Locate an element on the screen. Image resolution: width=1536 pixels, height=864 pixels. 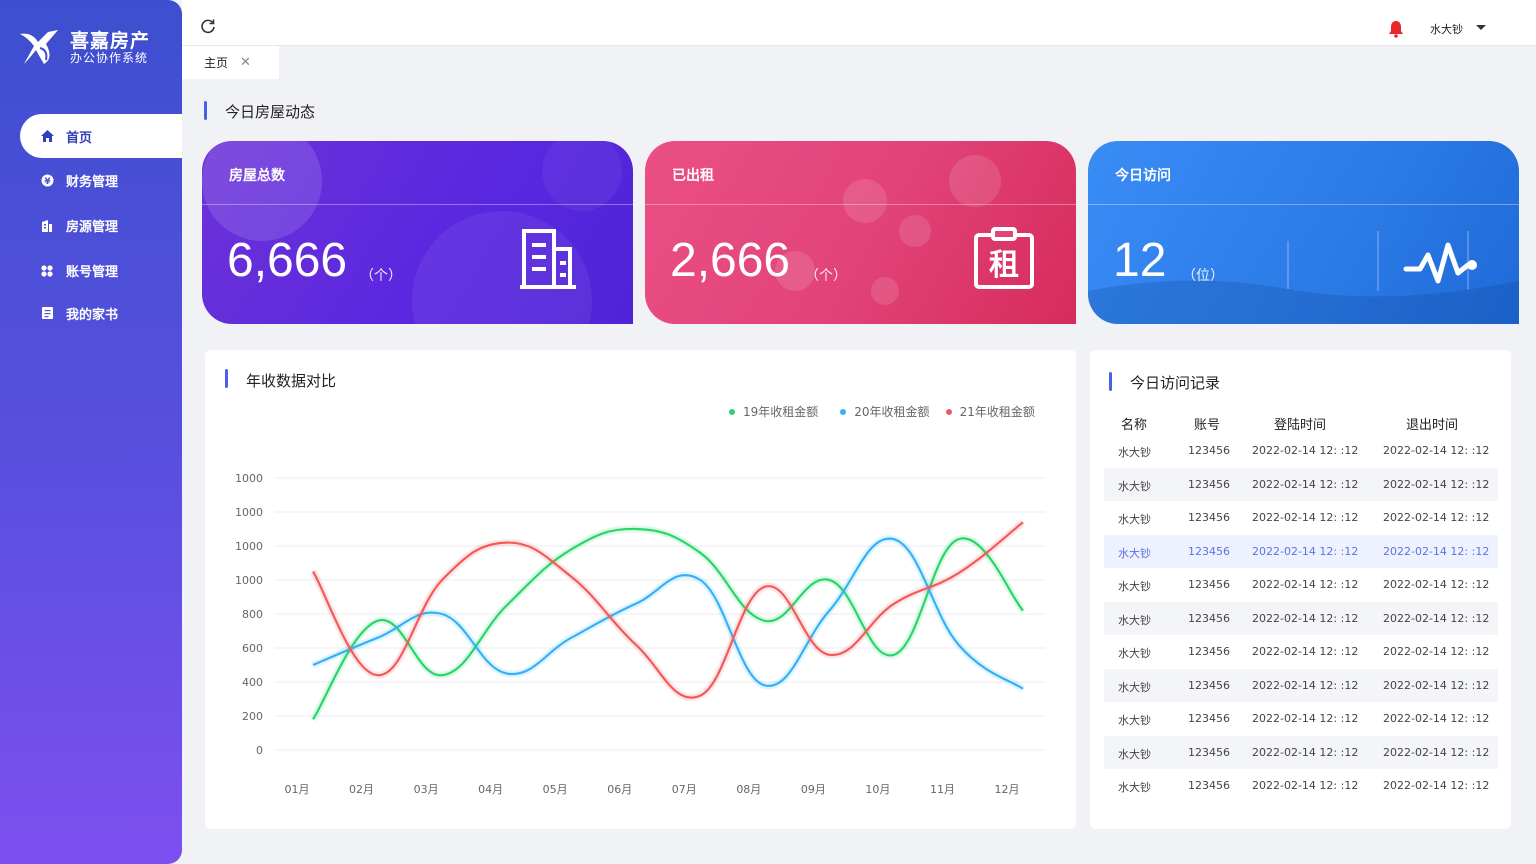
y-tick-label: 800 is located at coordinates (252, 614).